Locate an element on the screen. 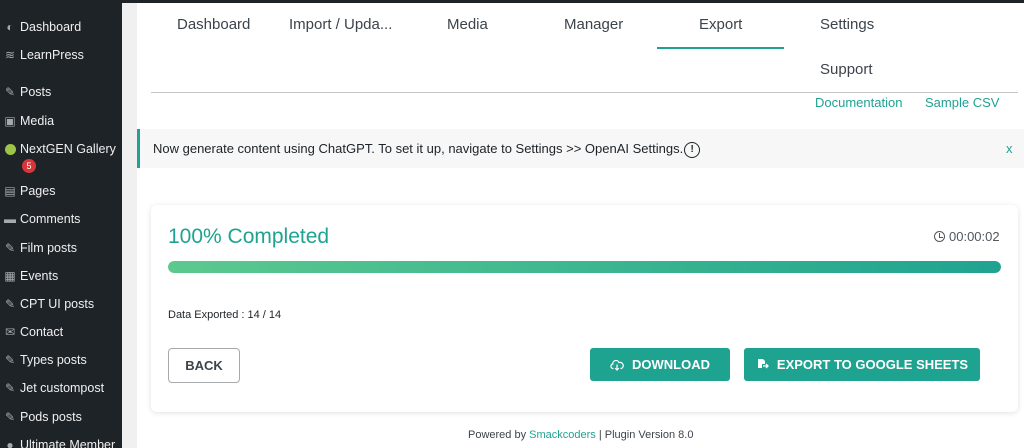 The image size is (1024, 448). tabs-divider is located at coordinates (584, 92).